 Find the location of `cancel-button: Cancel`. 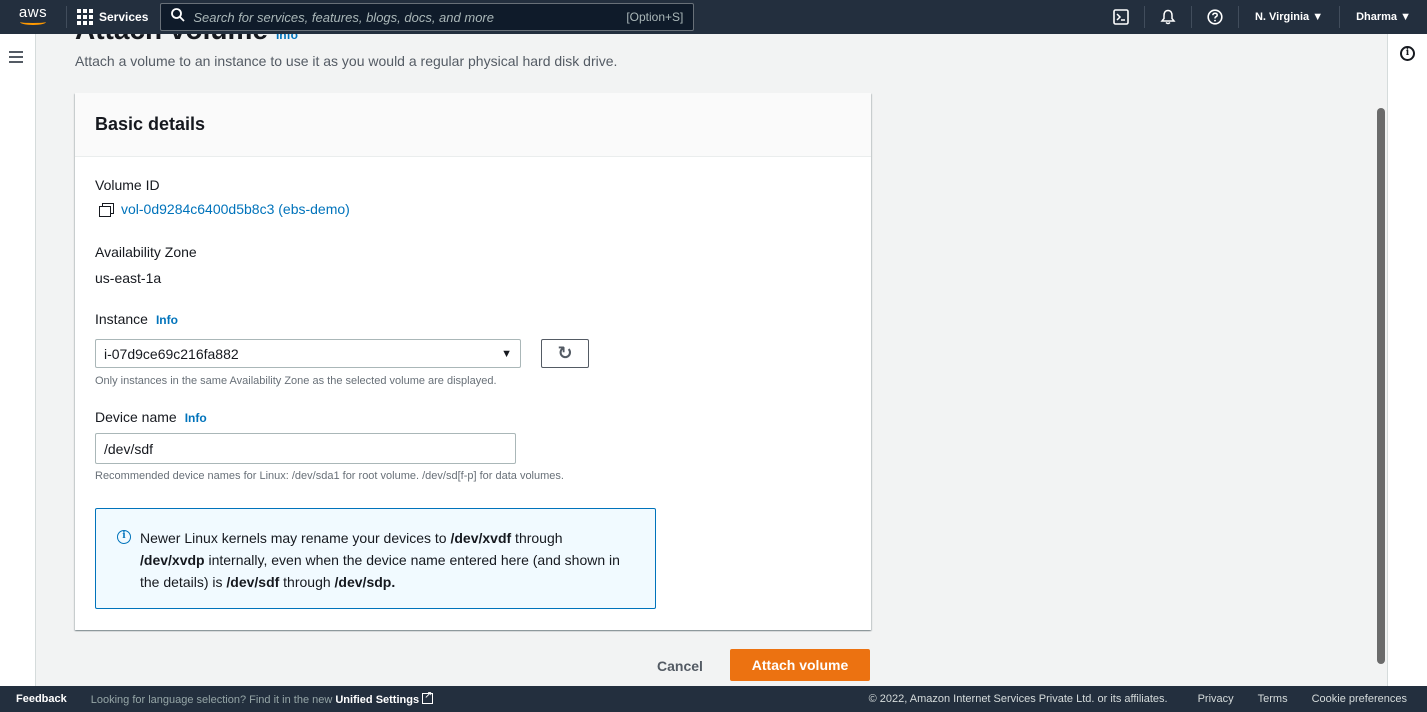

cancel-button: Cancel is located at coordinates (680, 665).